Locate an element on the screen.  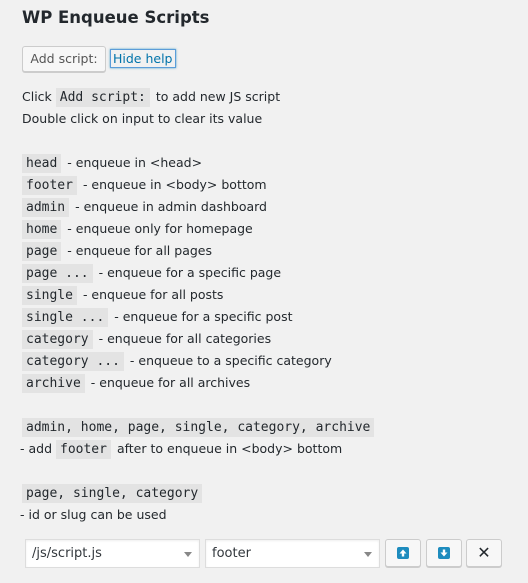
help-intro-line: Click Add script: to add new JS script is located at coordinates (151, 97).